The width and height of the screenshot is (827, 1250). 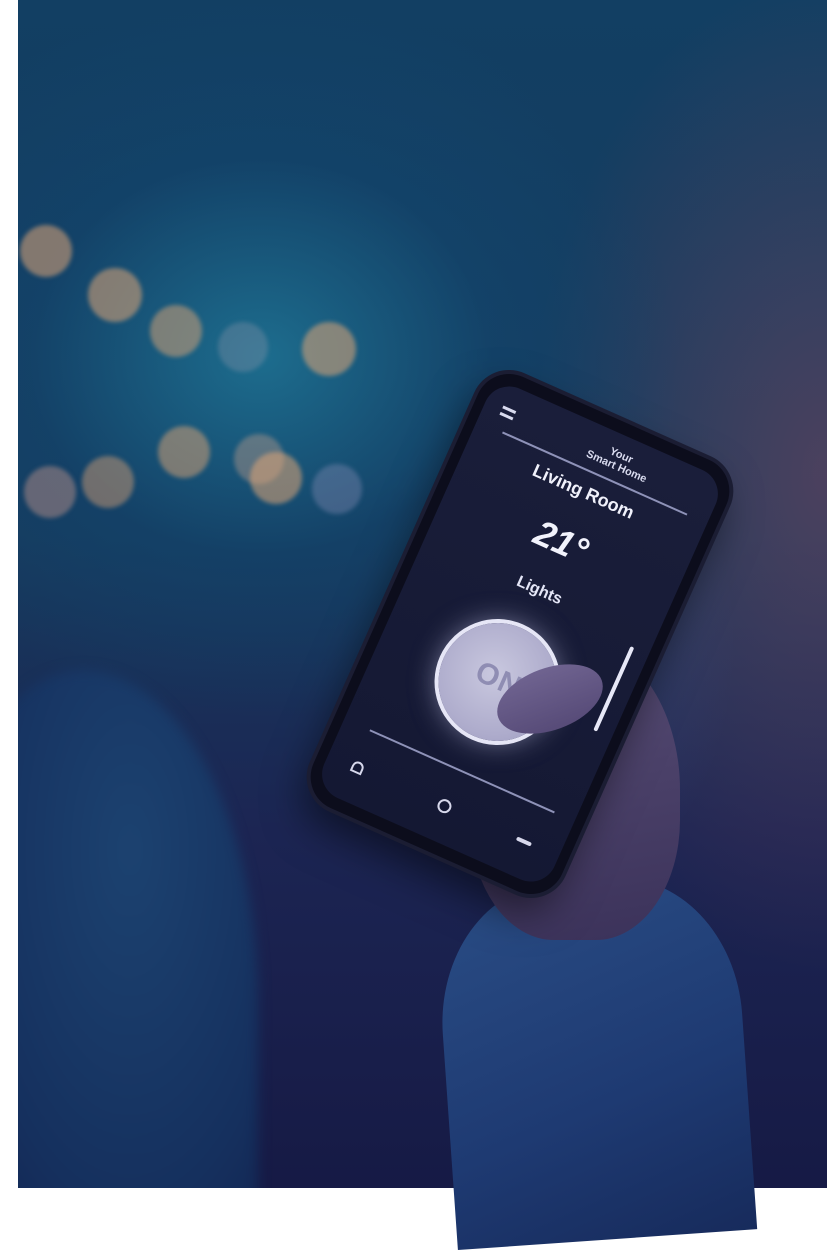 I want to click on back-icon, so click(x=524, y=841).